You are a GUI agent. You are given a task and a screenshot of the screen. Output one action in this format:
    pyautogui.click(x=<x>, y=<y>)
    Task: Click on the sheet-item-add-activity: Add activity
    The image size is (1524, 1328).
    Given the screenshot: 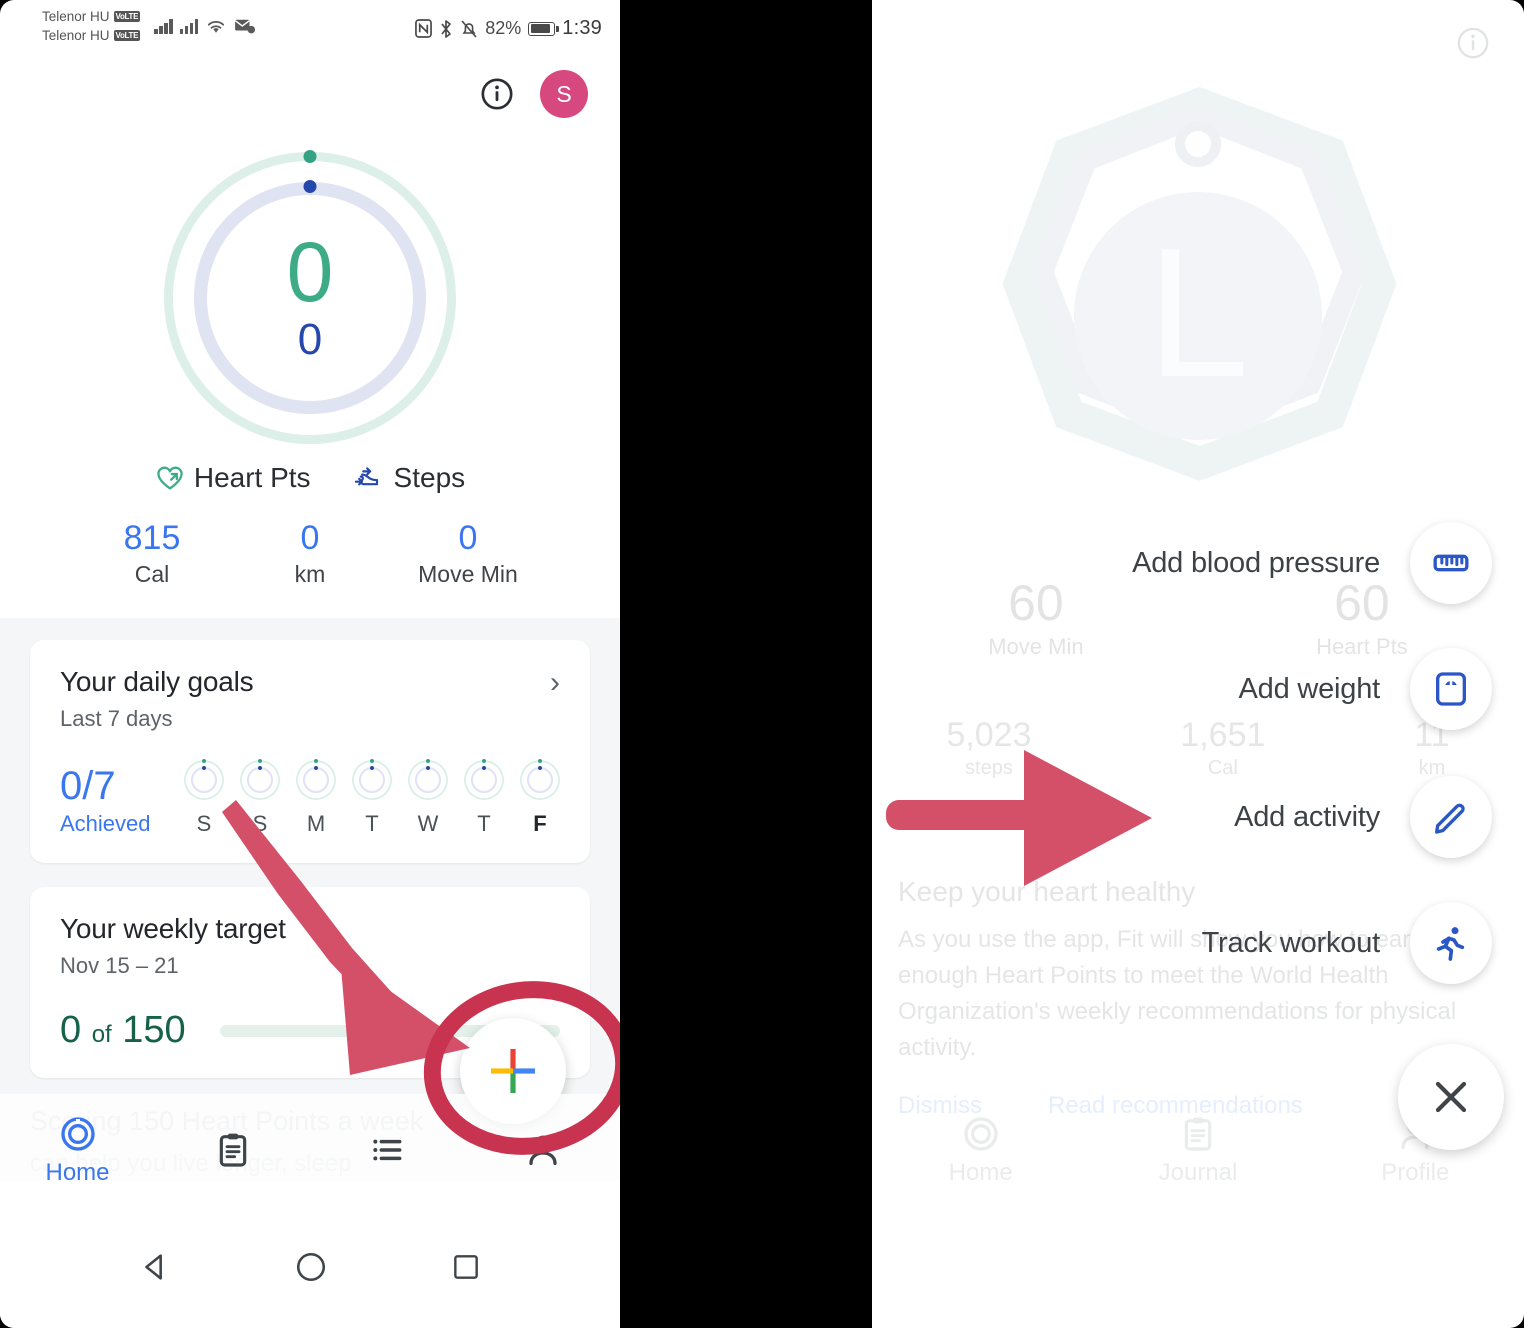 What is the action you would take?
    pyautogui.click(x=1363, y=817)
    